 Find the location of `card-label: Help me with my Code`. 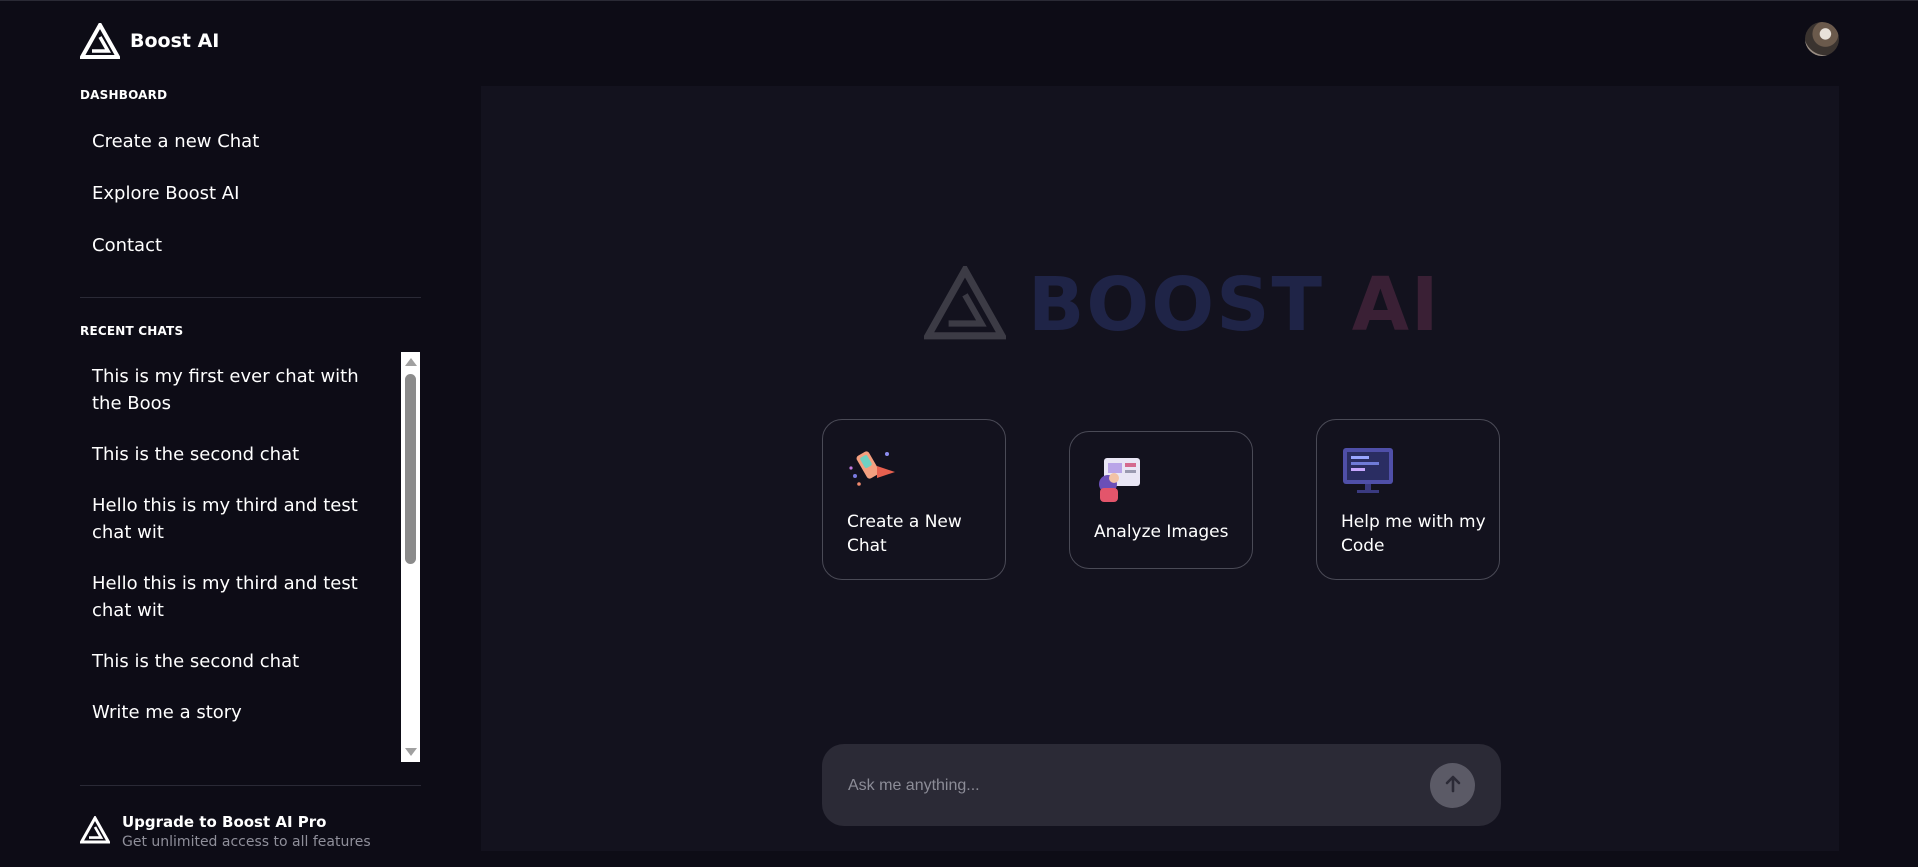

card-label: Help me with my Code is located at coordinates (1413, 534).